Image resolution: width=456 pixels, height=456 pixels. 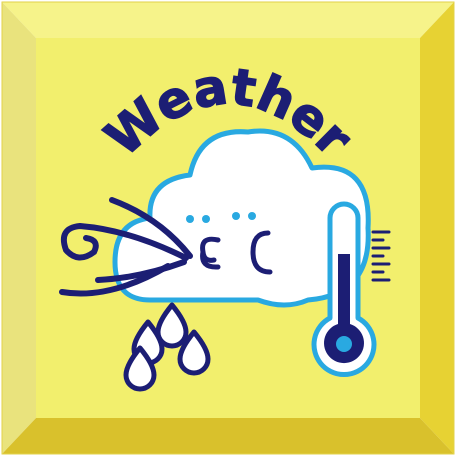 What do you see at coordinates (437, 228) in the screenshot?
I see `bevel-right` at bounding box center [437, 228].